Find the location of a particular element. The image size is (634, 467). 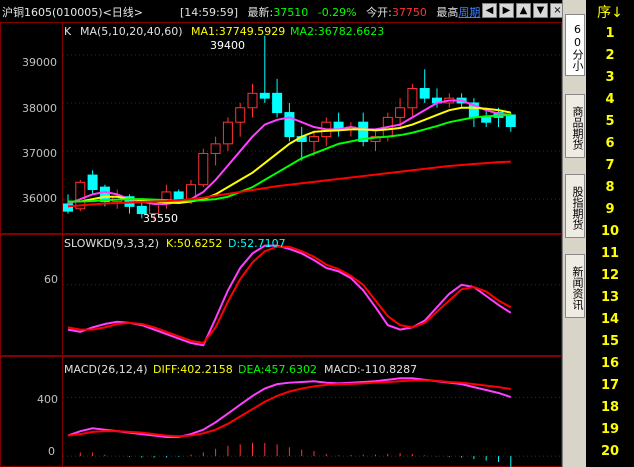

sequence-number: 1 is located at coordinates (610, 33).